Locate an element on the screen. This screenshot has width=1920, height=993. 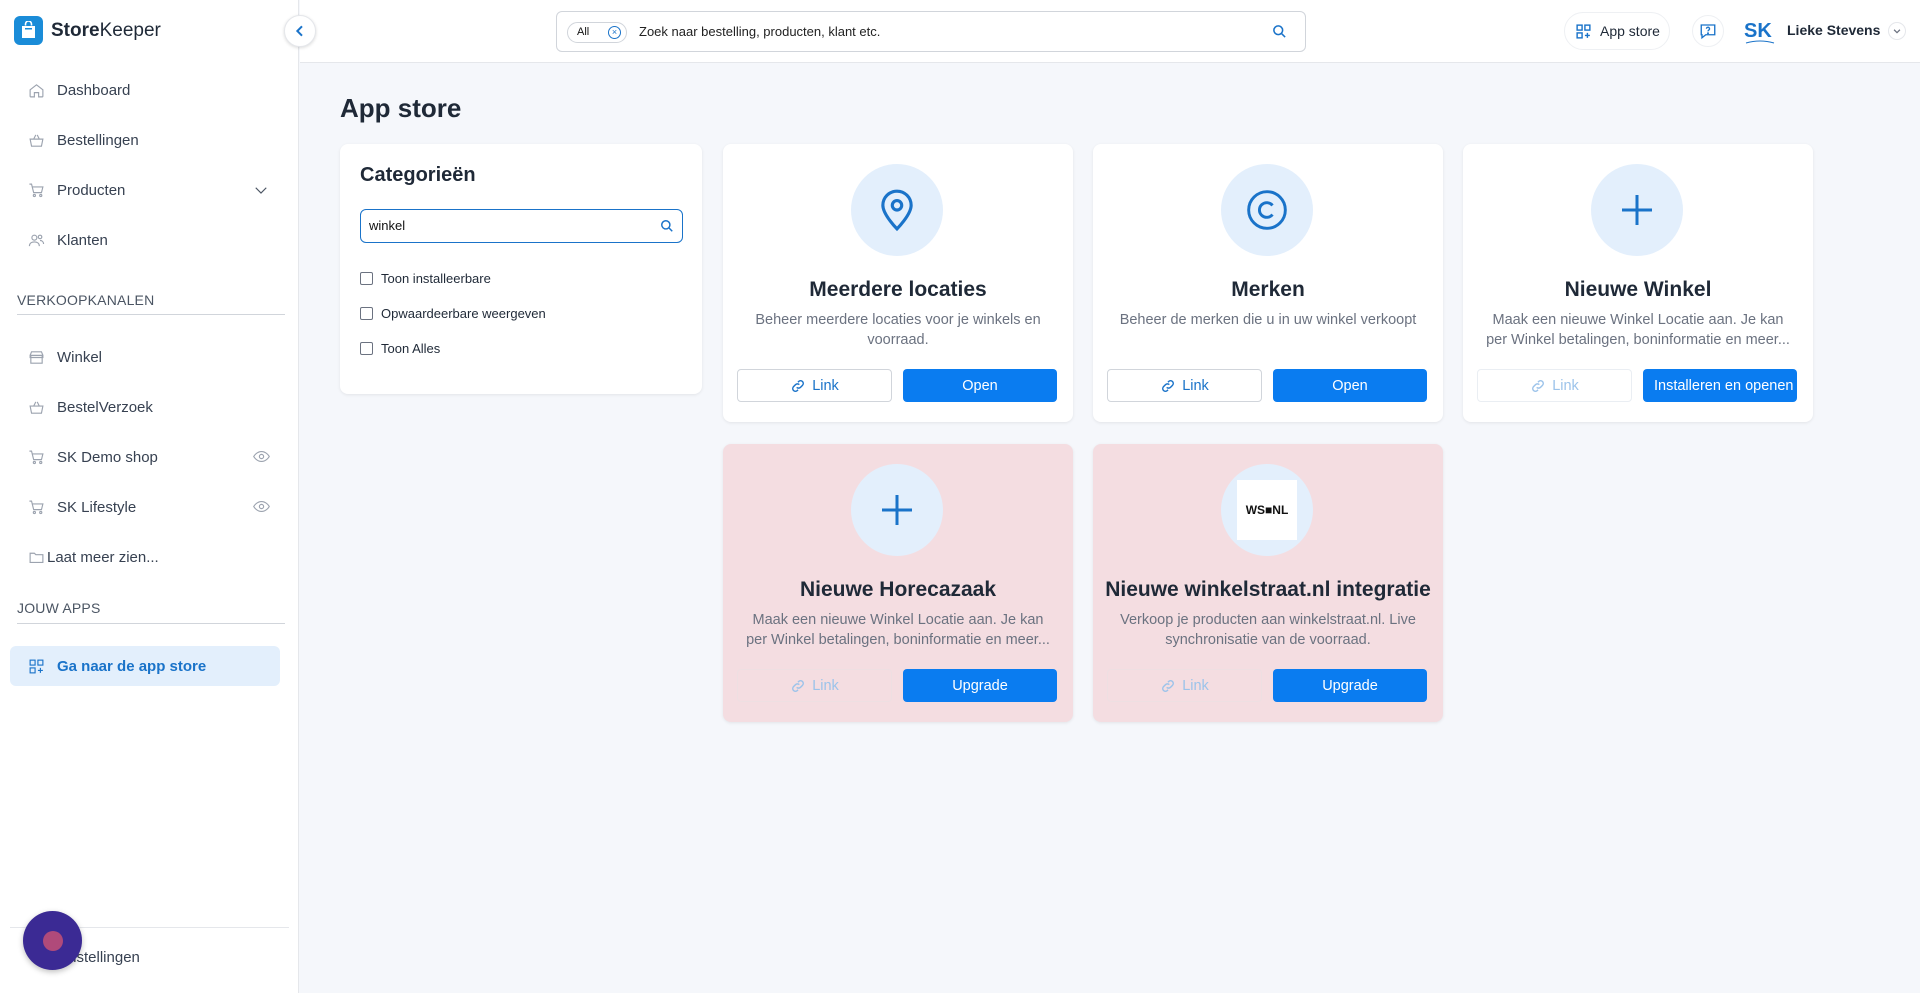
store-icon is located at coordinates (36, 357).